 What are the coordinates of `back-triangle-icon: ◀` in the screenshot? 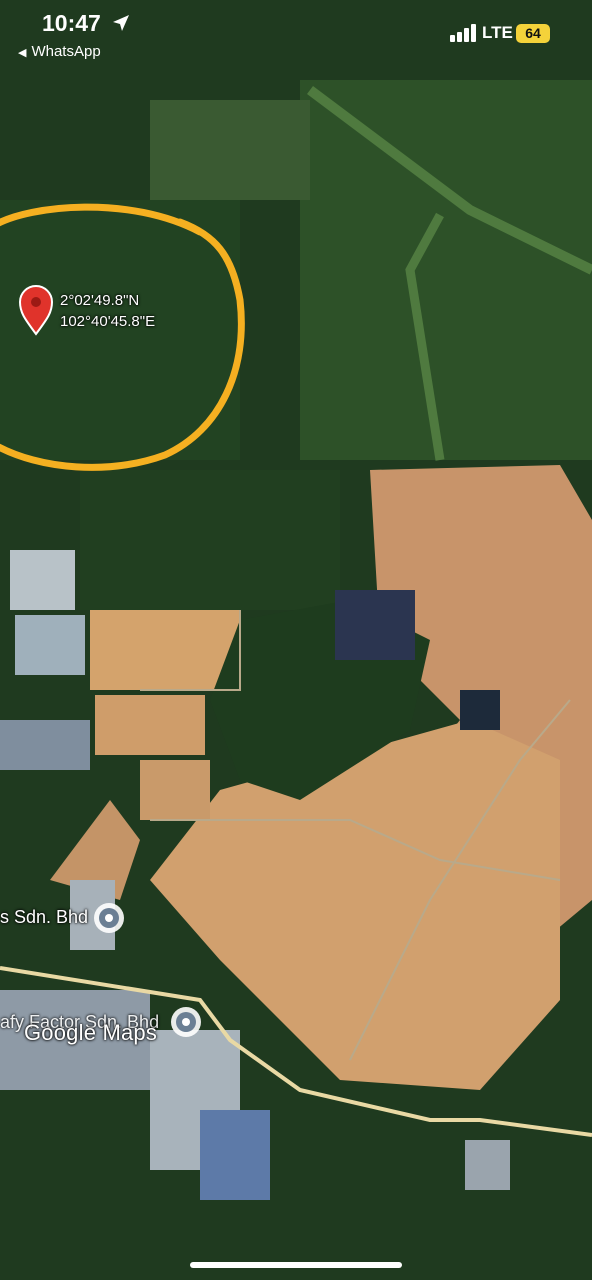 It's located at (22, 53).